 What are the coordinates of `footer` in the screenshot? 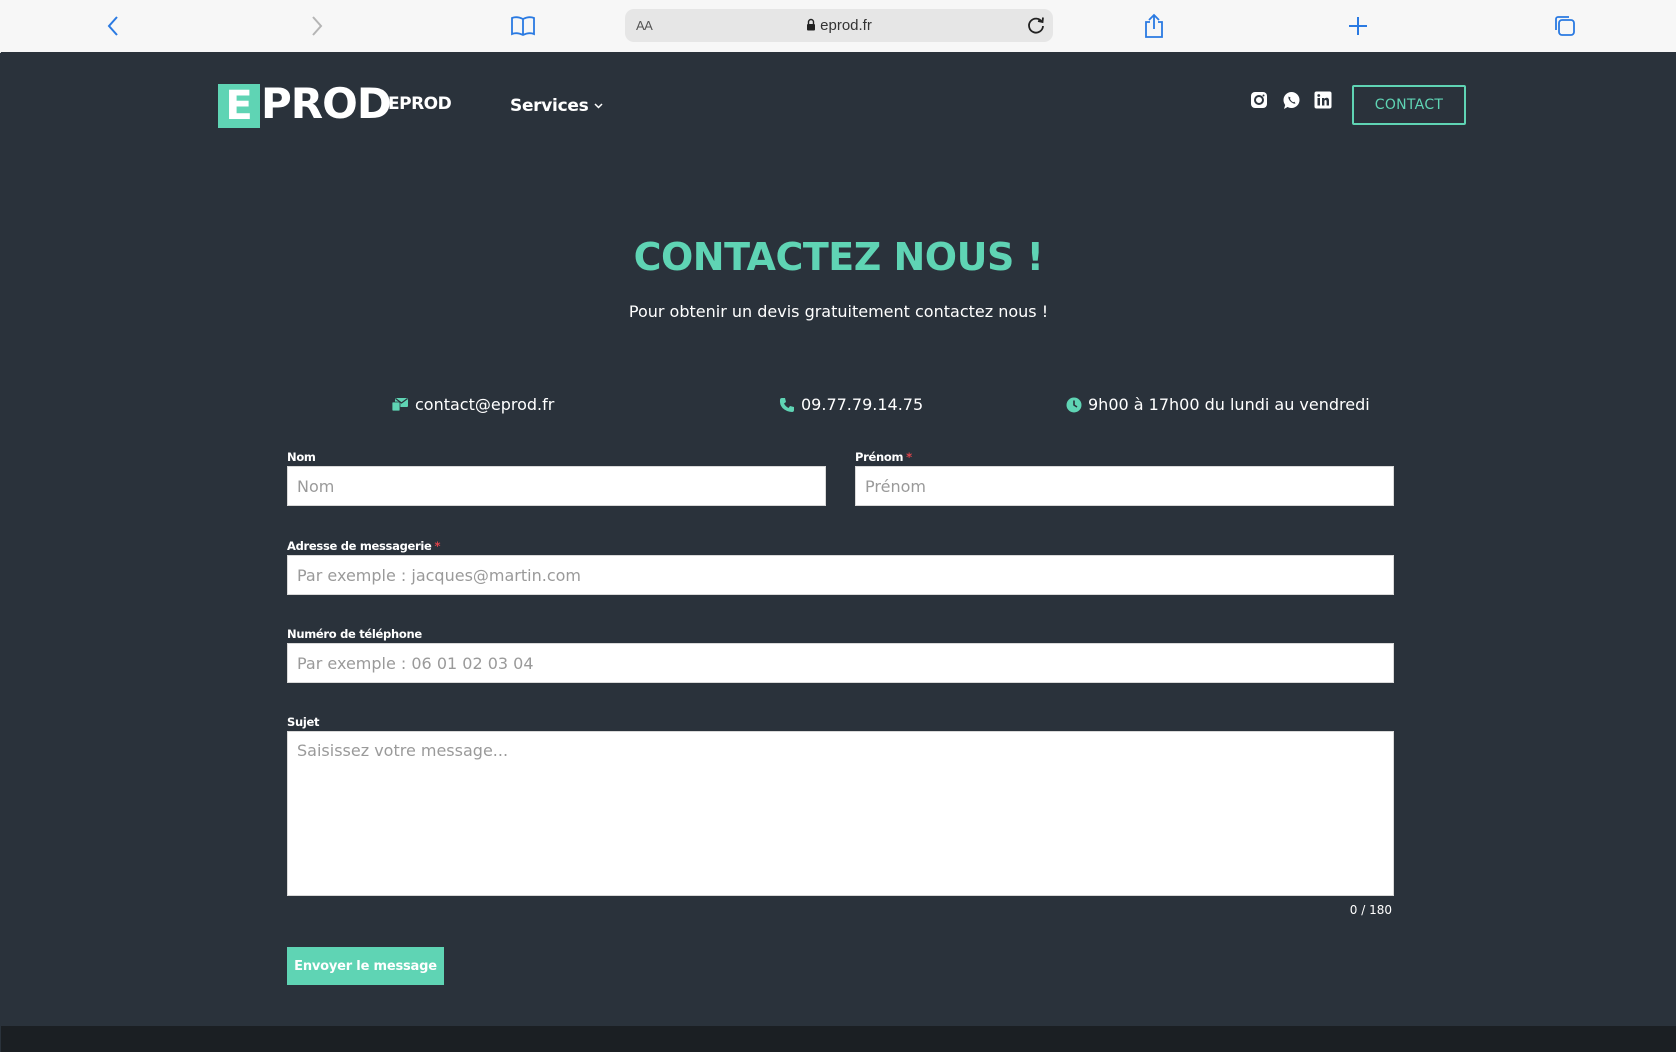 It's located at (838, 1039).